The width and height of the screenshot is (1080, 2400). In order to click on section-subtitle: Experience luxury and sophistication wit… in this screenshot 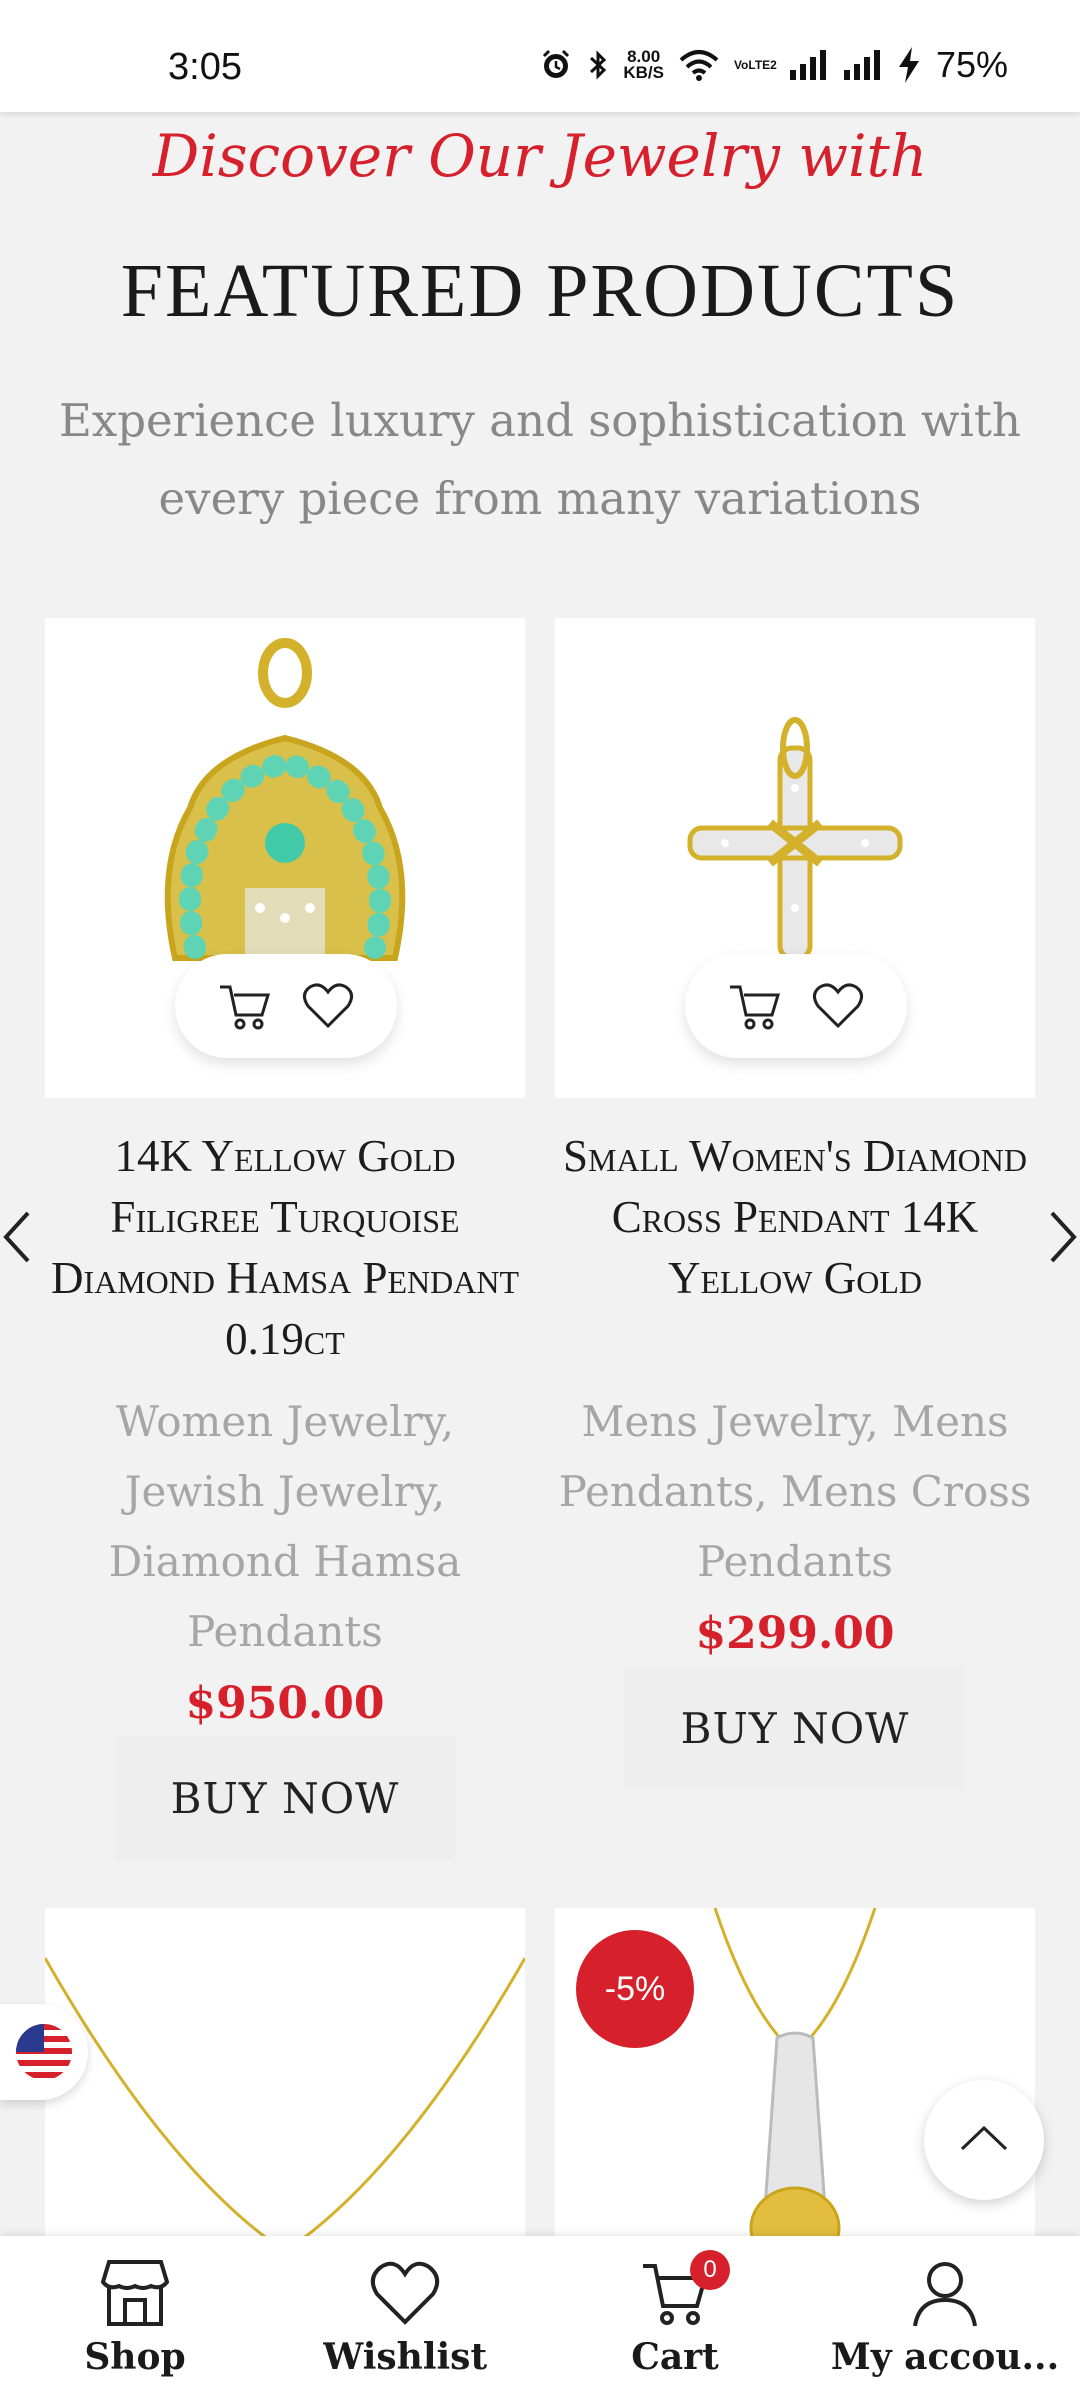, I will do `click(539, 459)`.